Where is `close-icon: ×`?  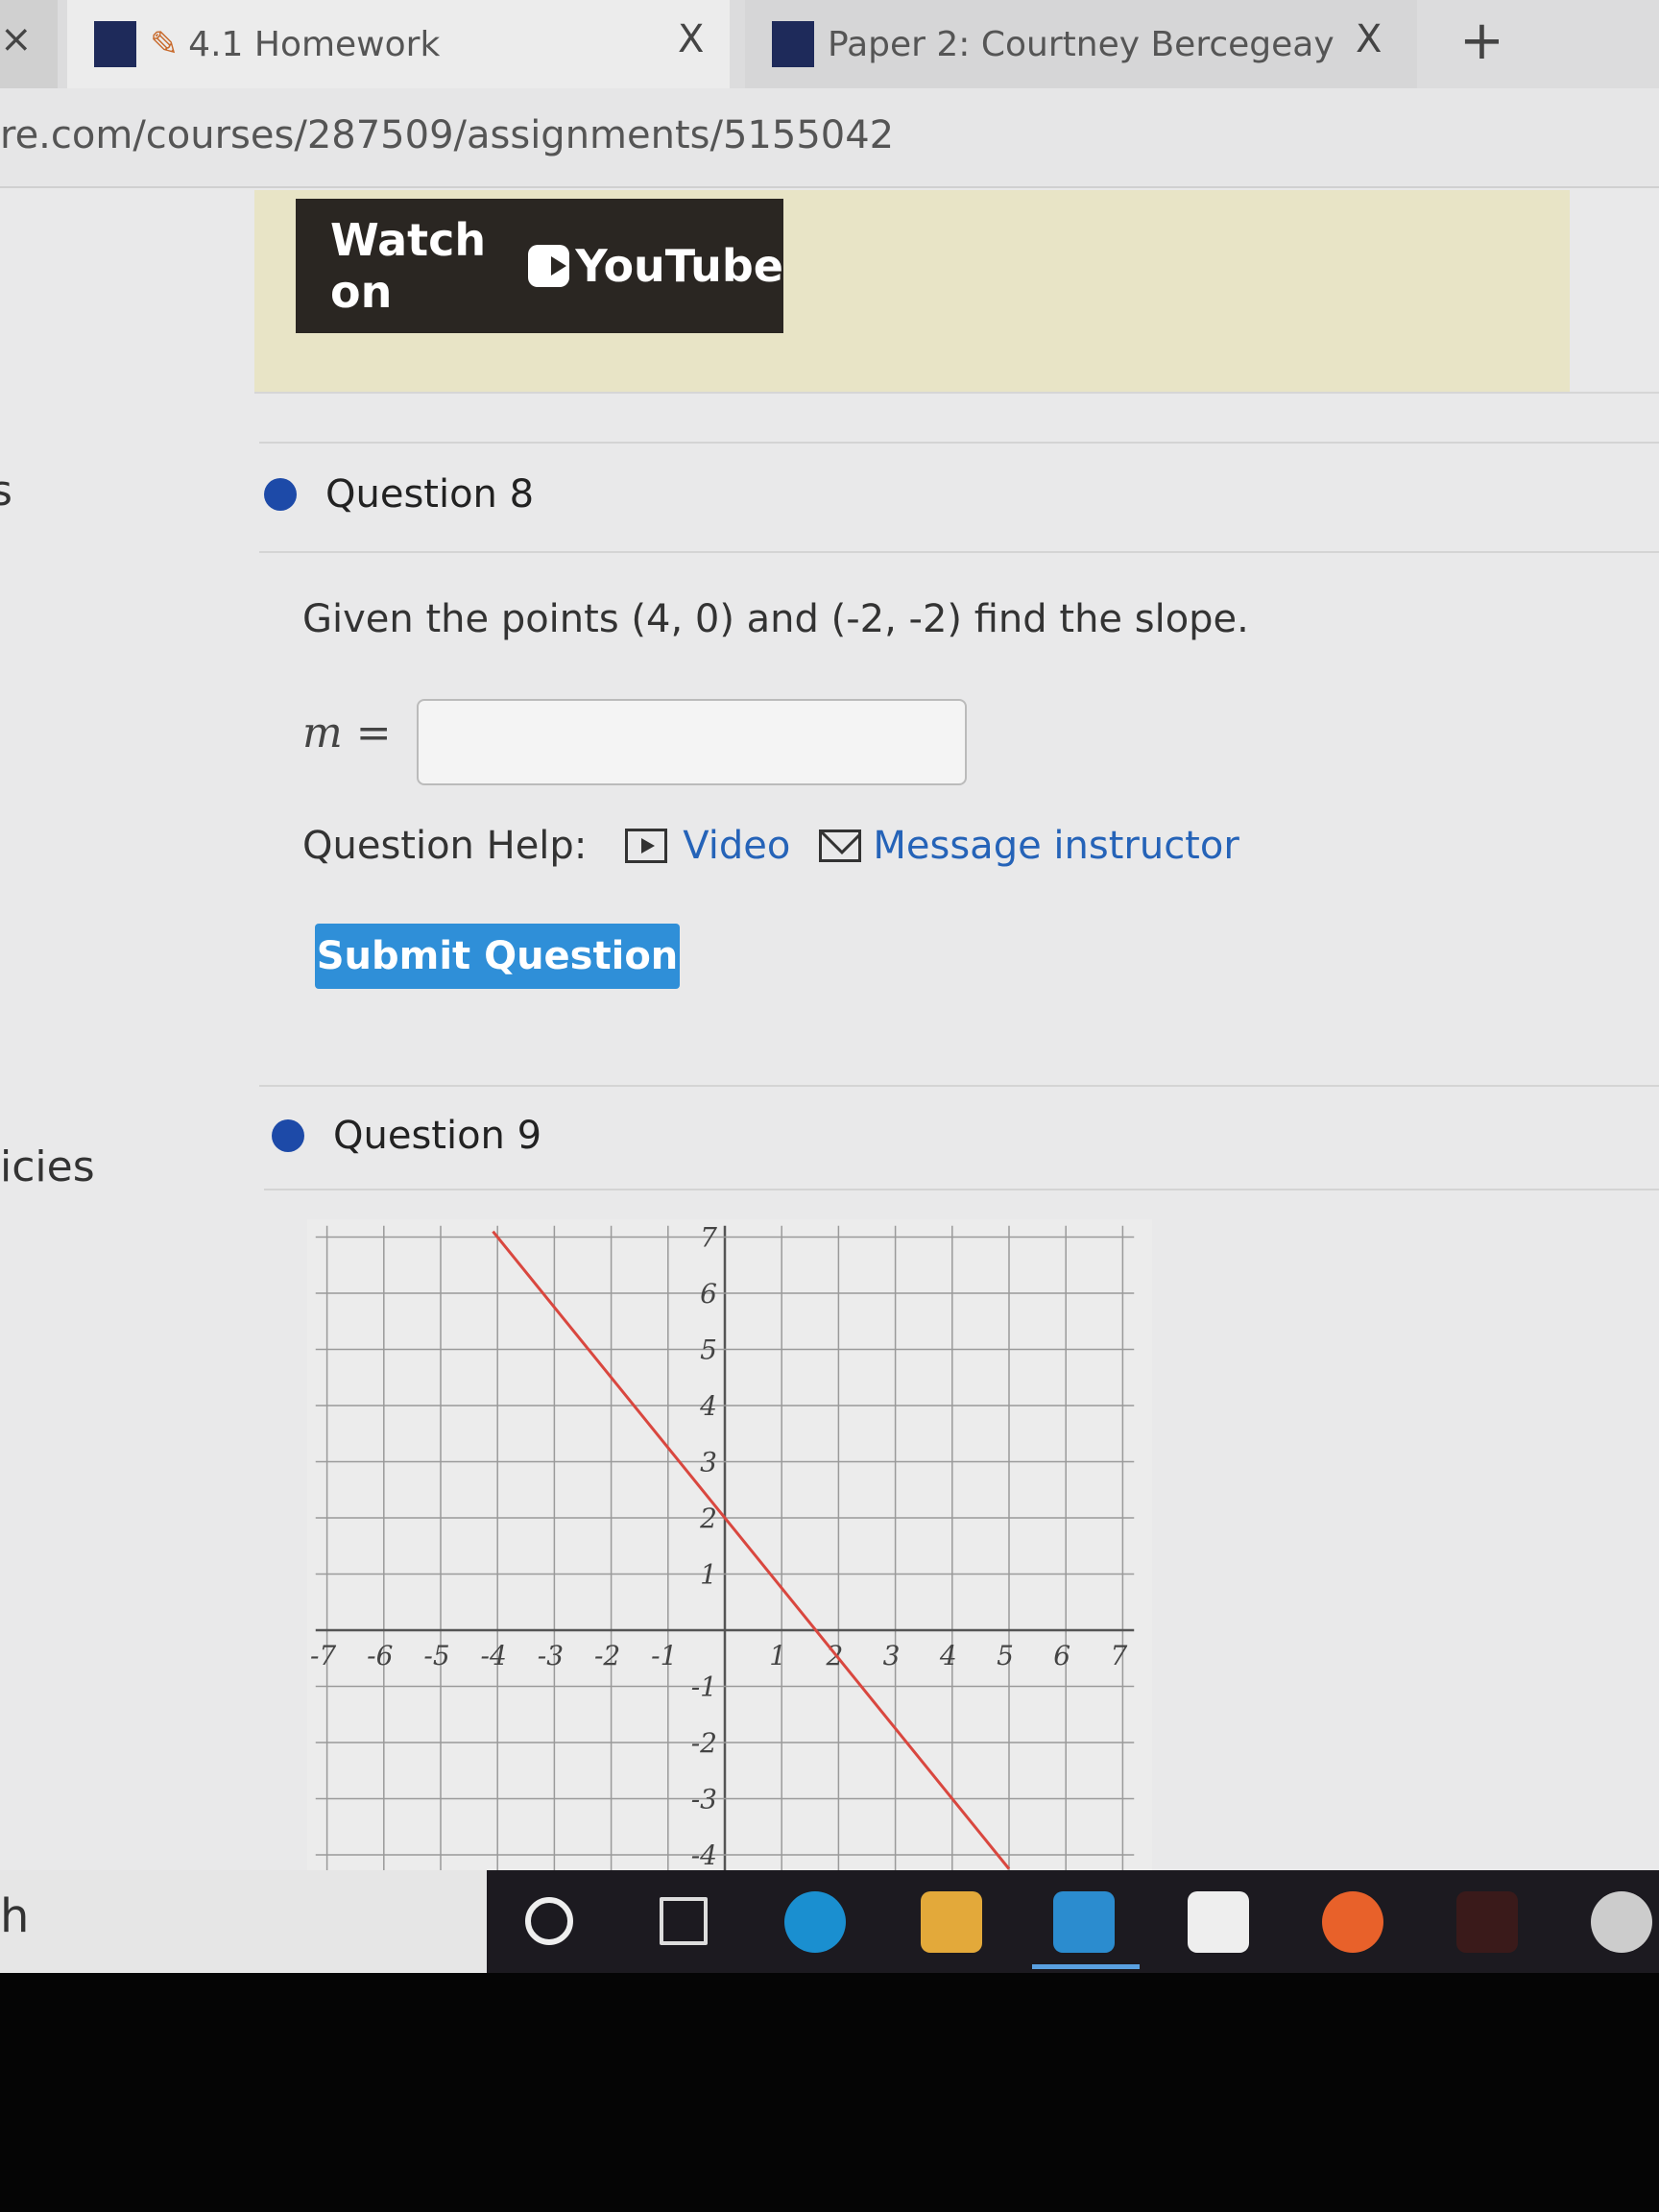 close-icon: × is located at coordinates (16, 39).